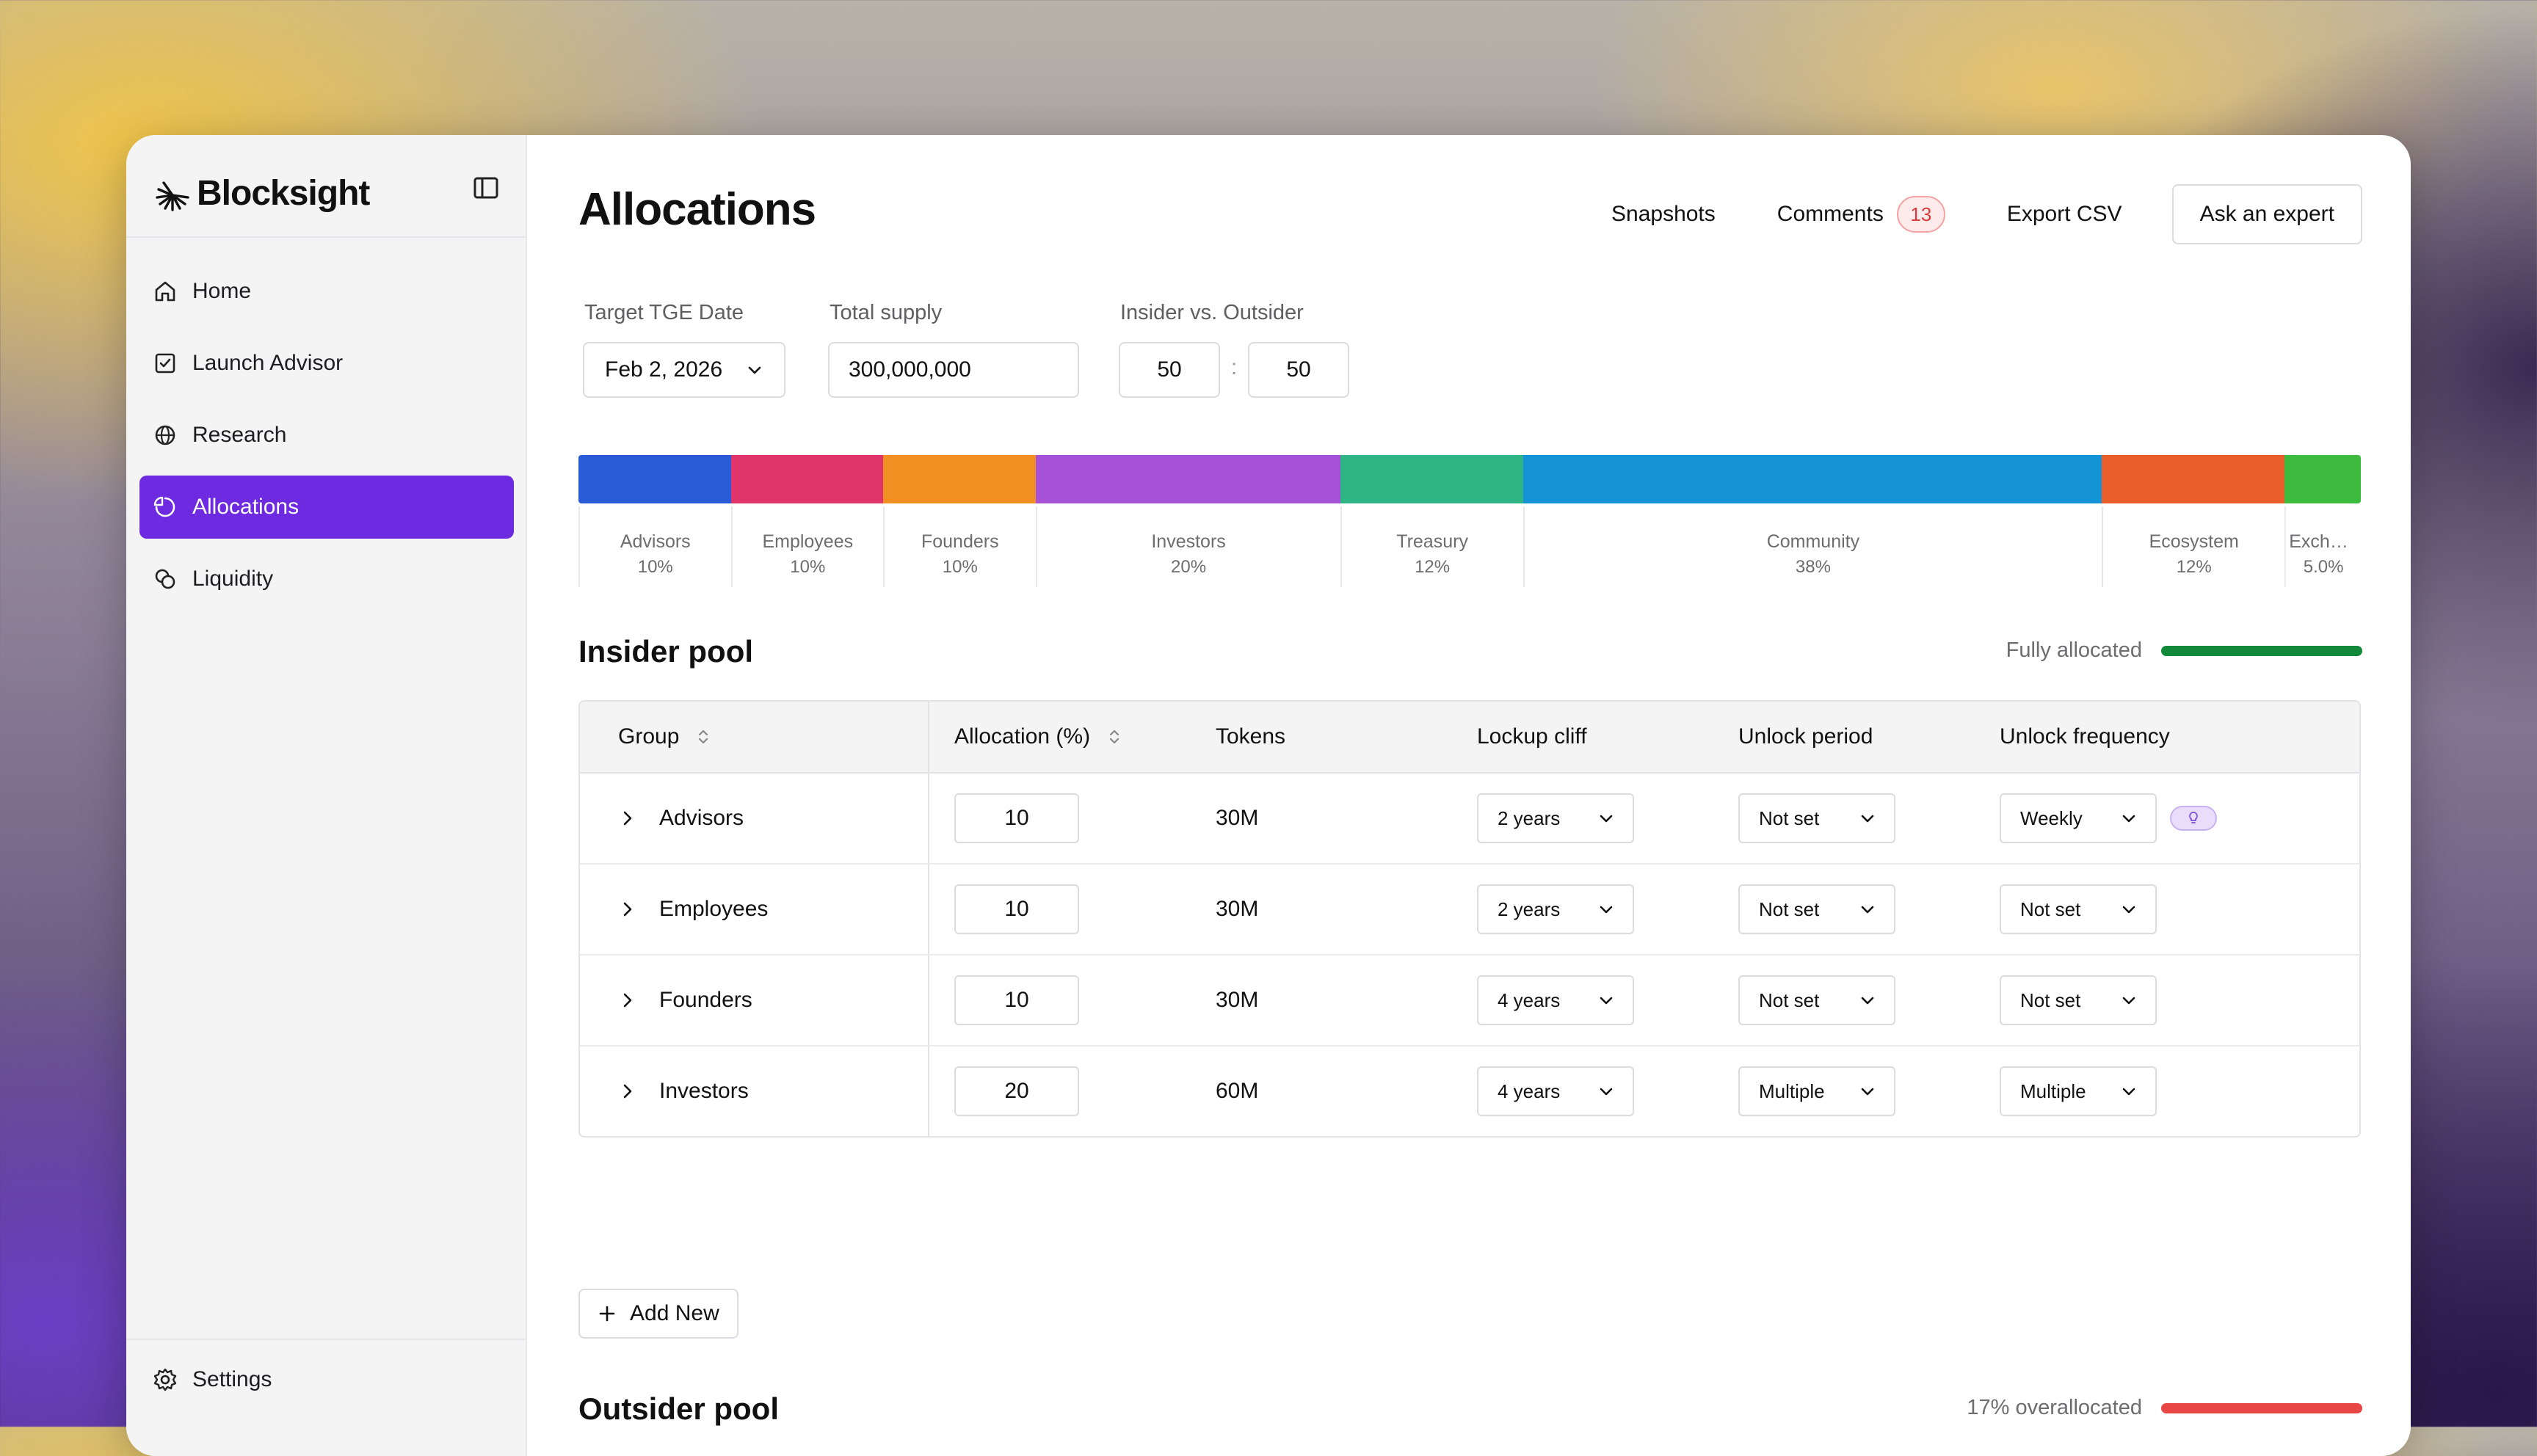 The height and width of the screenshot is (1456, 2537). What do you see at coordinates (2323, 567) in the screenshot?
I see `allocation-label-percent: 5.0%` at bounding box center [2323, 567].